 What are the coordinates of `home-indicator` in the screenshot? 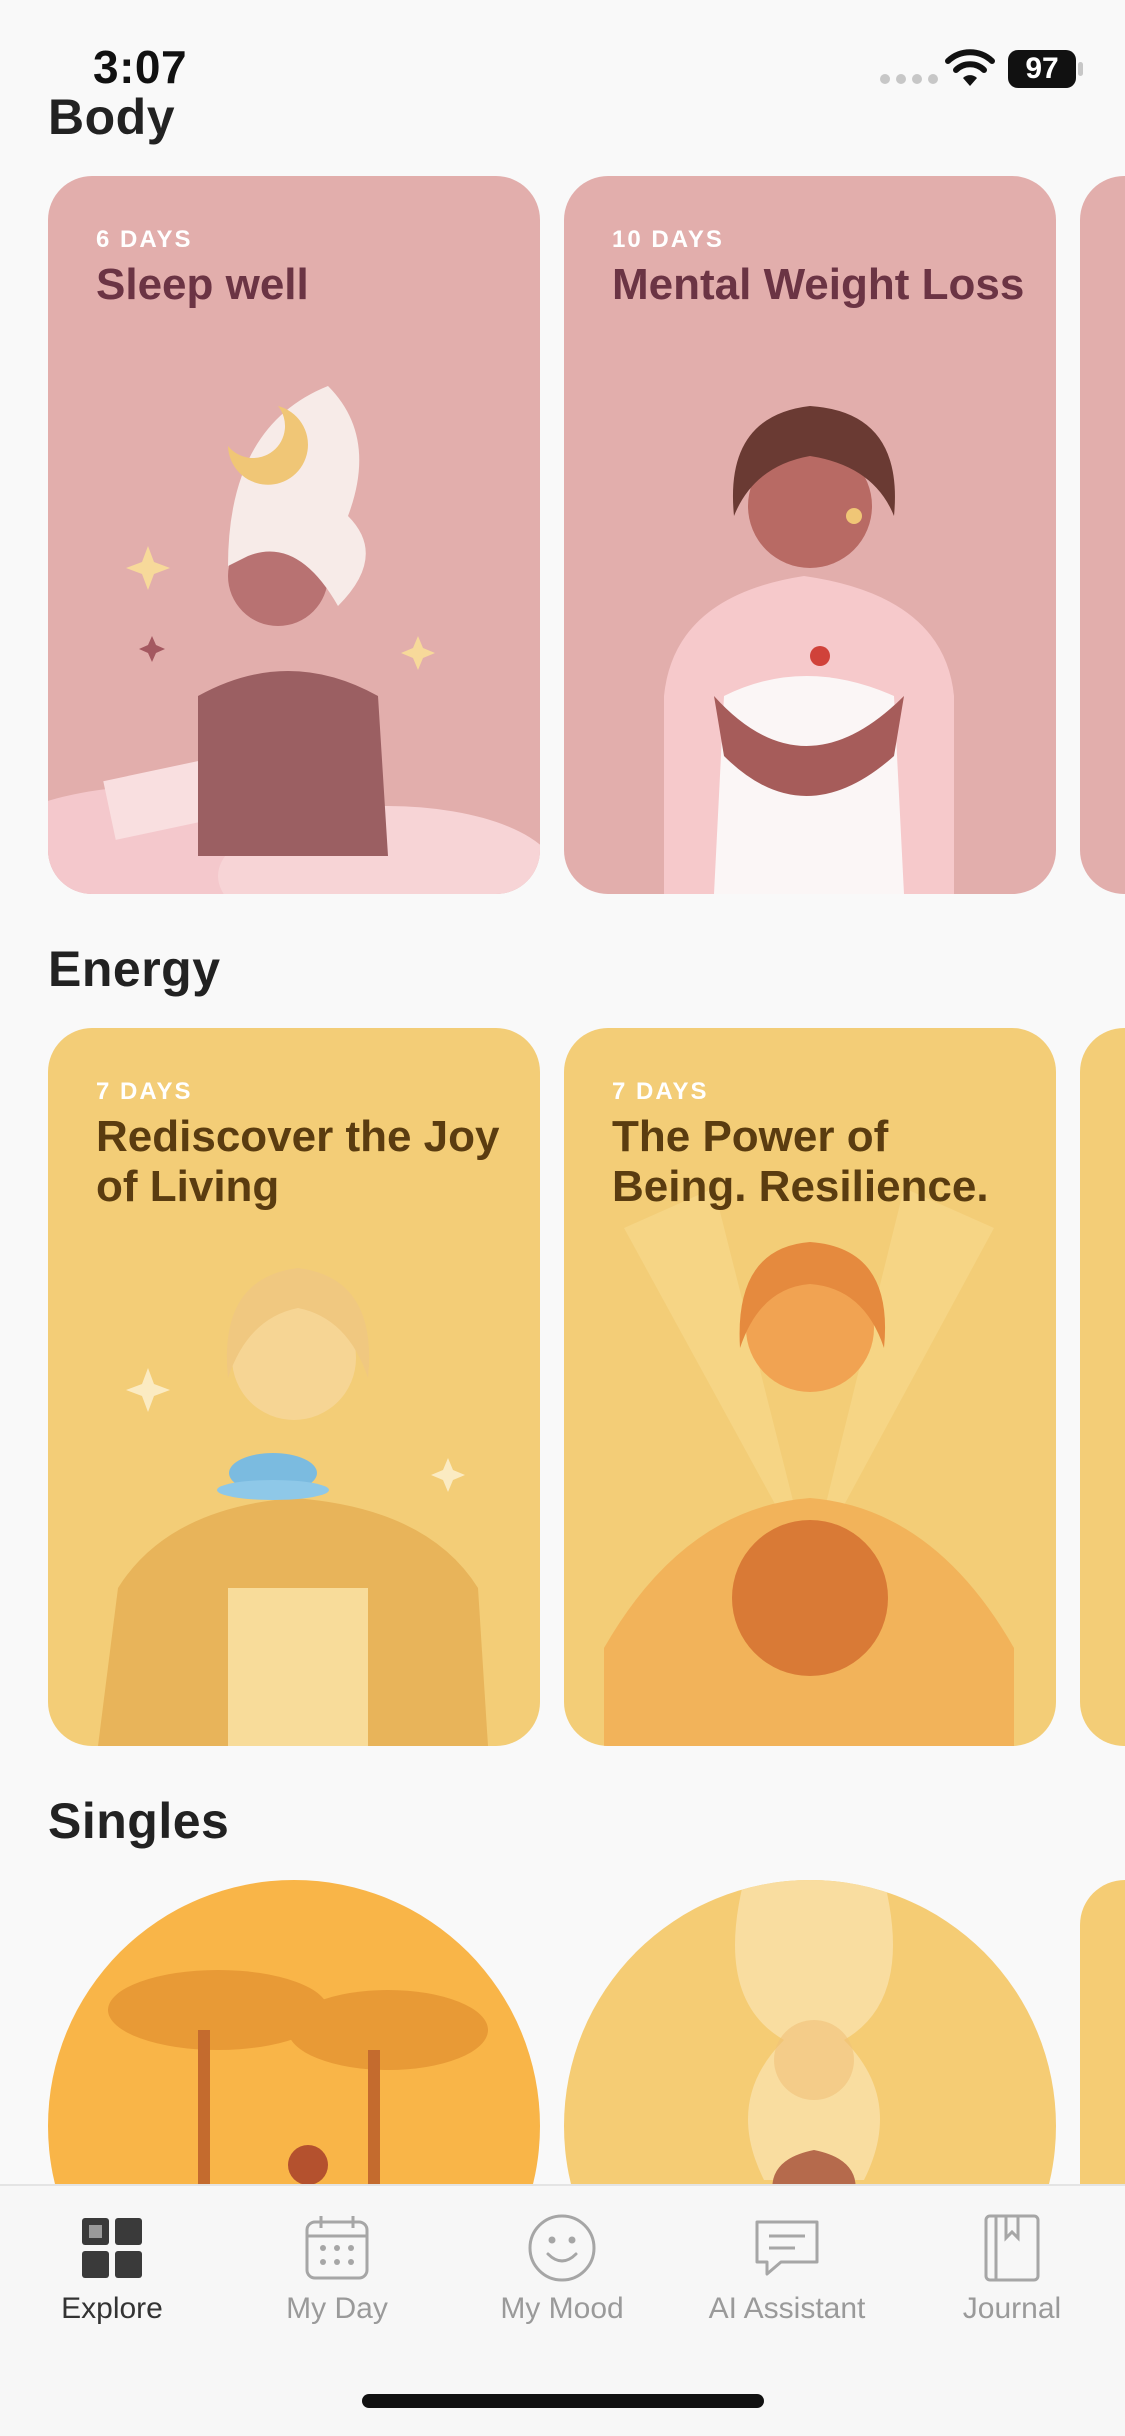 It's located at (563, 2401).